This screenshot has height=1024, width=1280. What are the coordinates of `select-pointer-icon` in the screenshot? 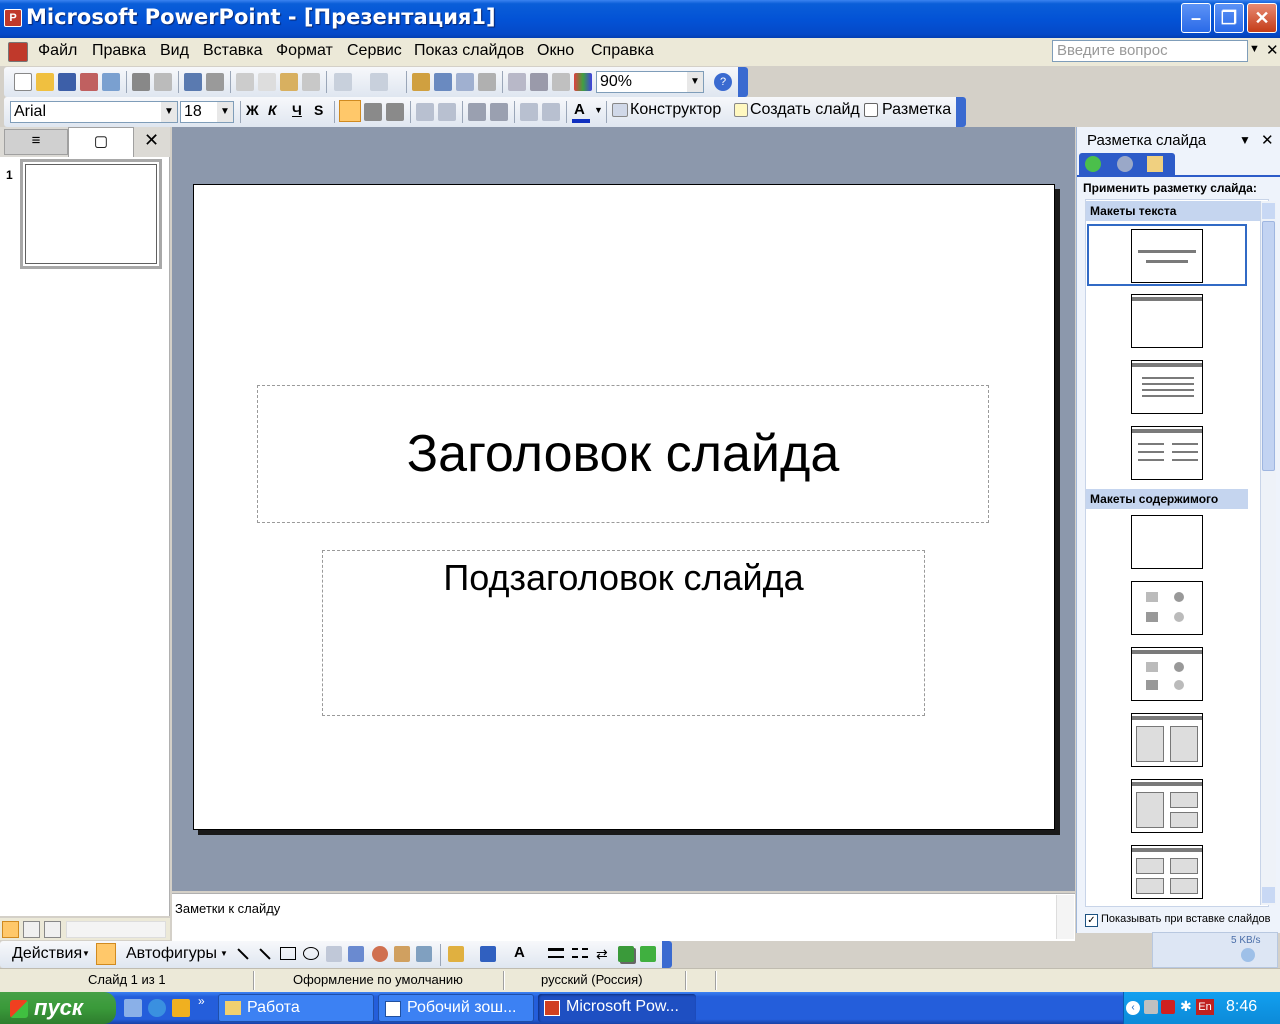 It's located at (106, 954).